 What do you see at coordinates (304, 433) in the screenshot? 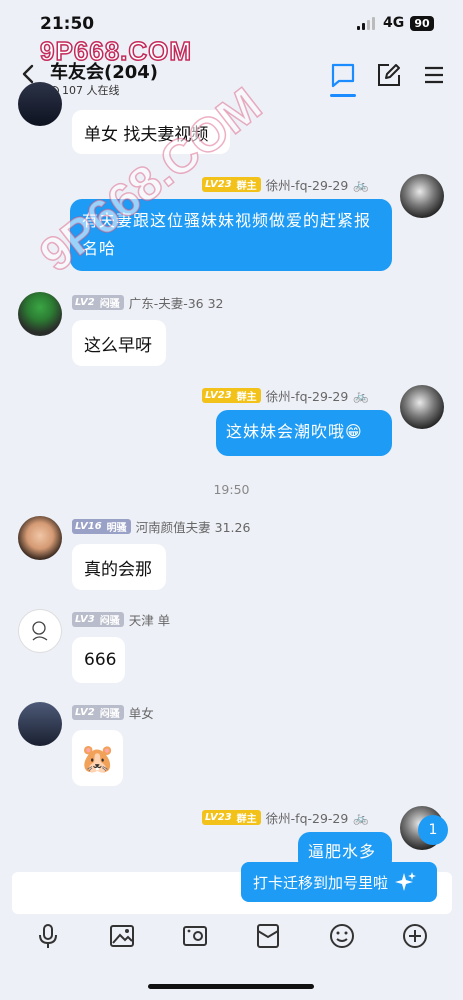
I see `message-bubble: 这妹妹会潮吹哦😁` at bounding box center [304, 433].